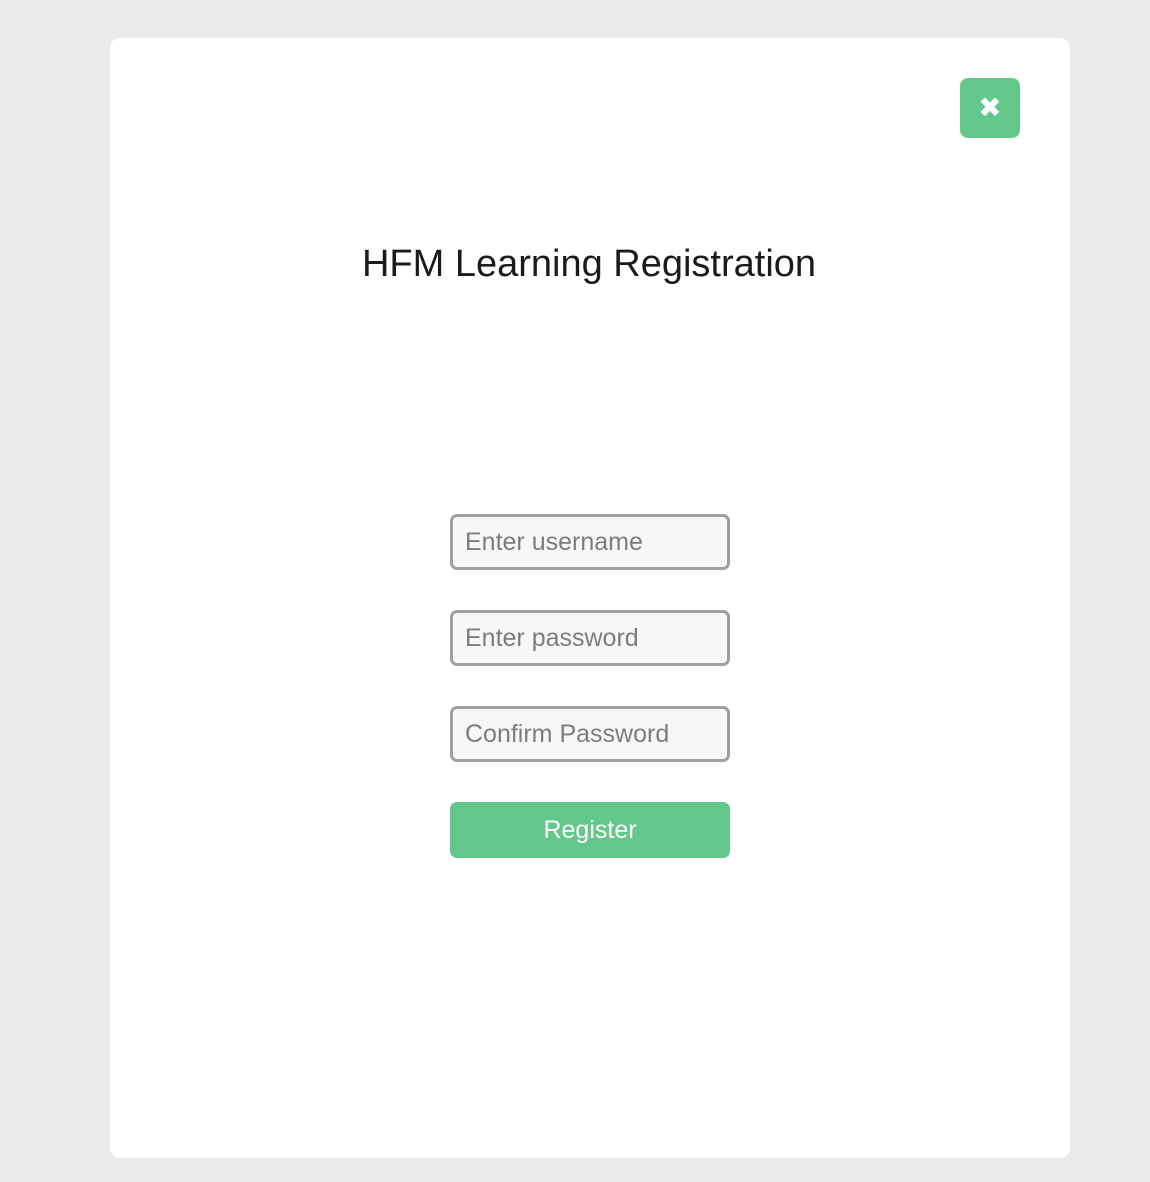 The image size is (1150, 1182). Describe the element at coordinates (590, 638) in the screenshot. I see `password-input` at that location.